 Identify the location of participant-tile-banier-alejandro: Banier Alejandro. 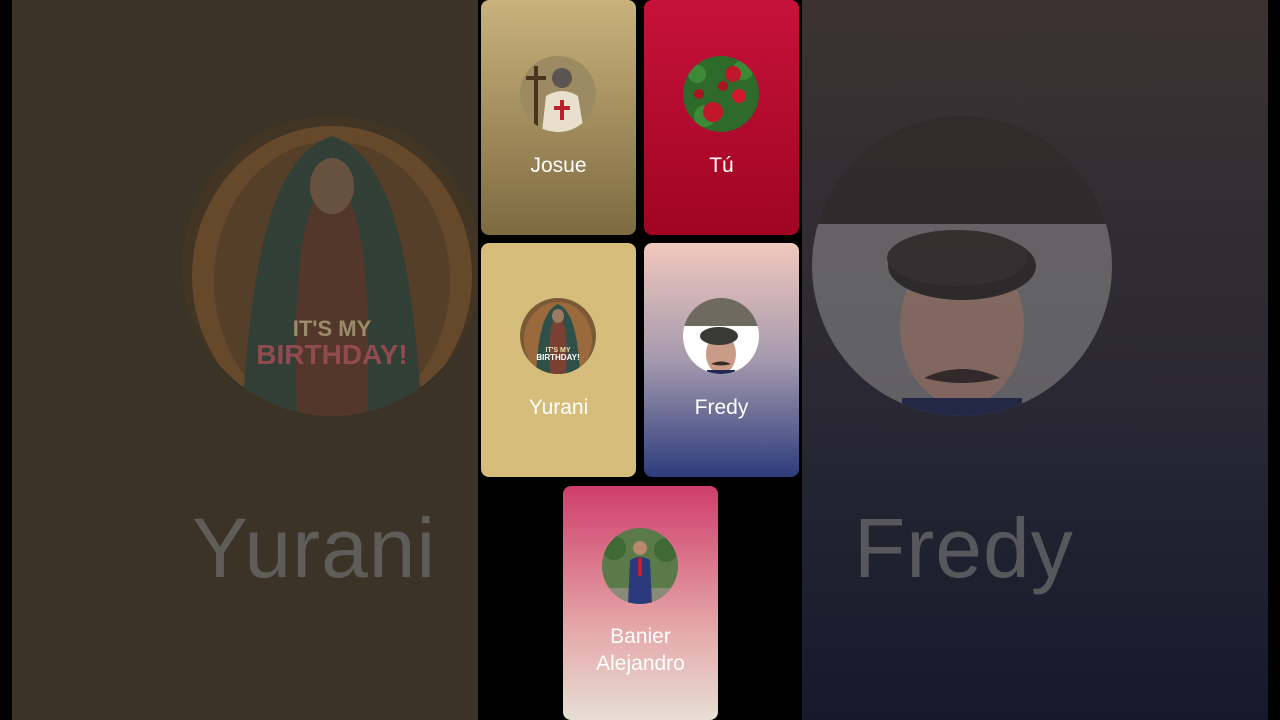
(640, 603).